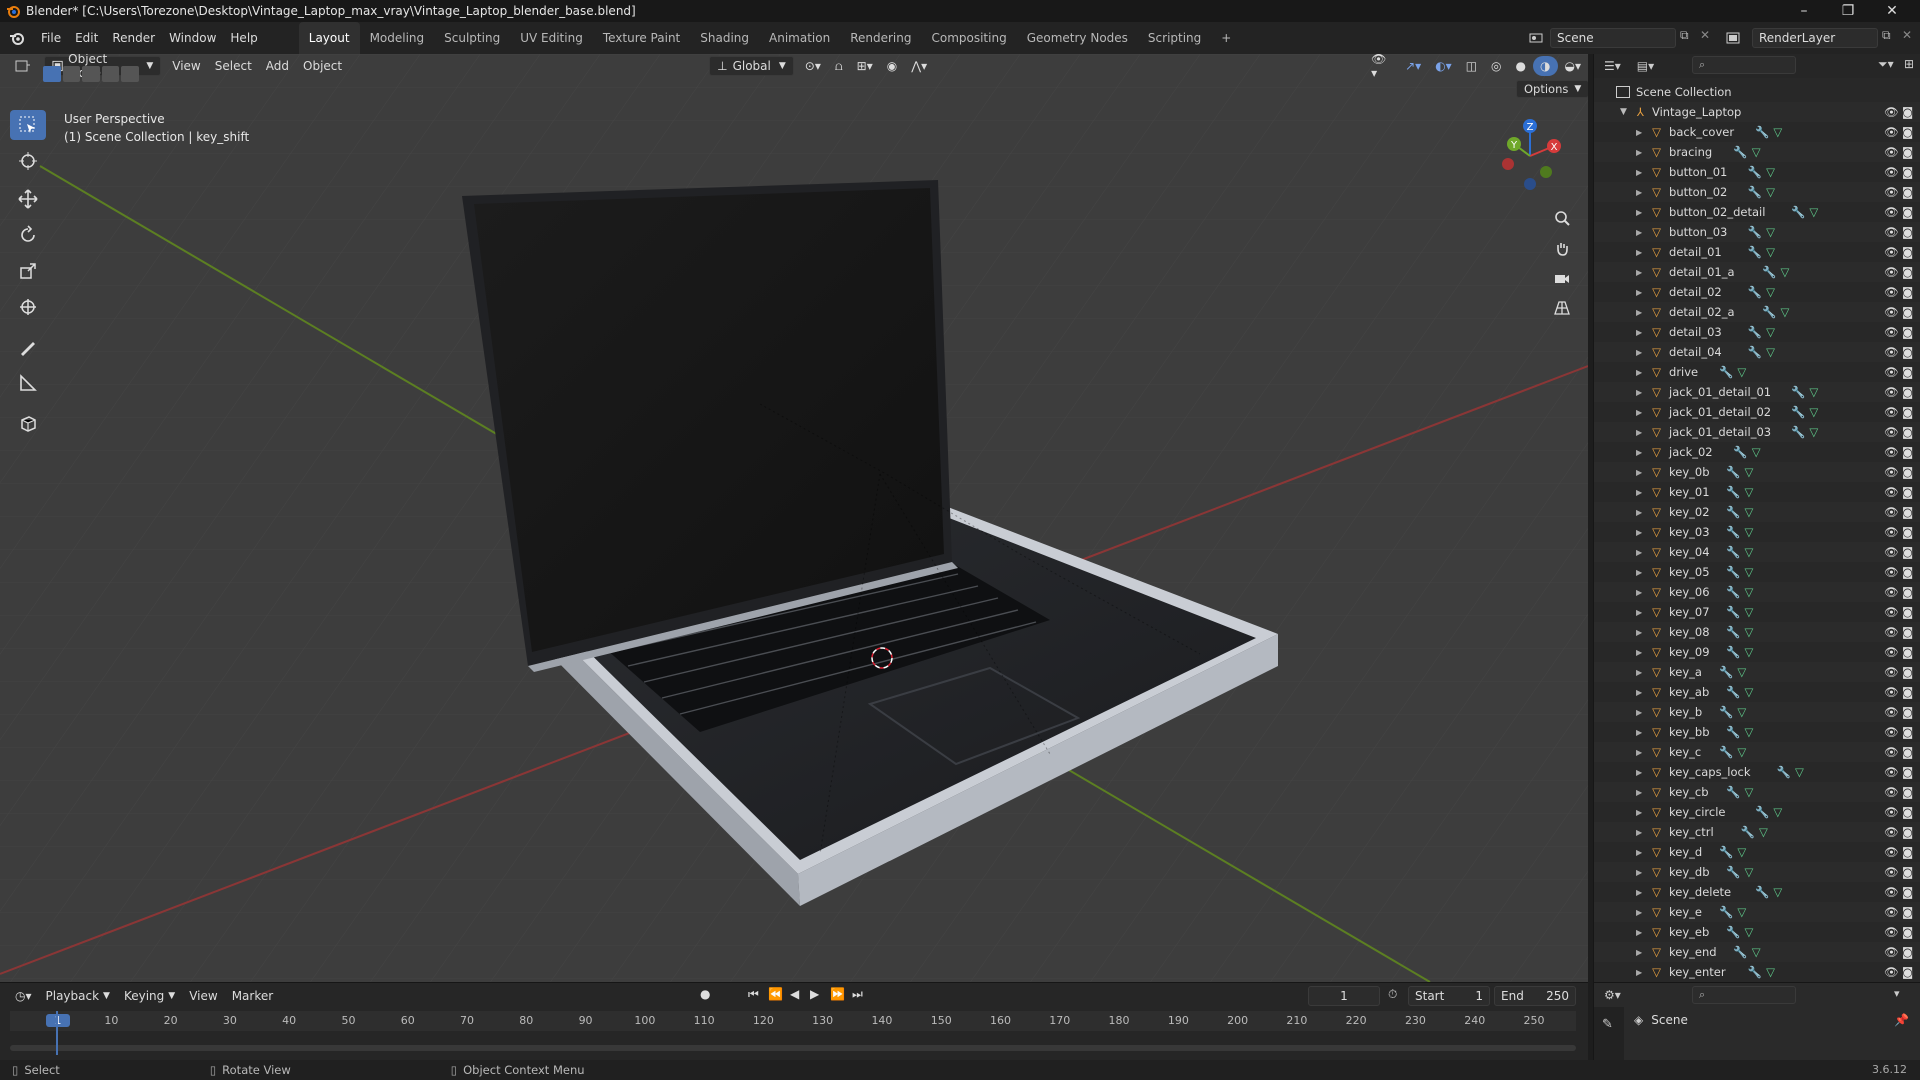  What do you see at coordinates (1757, 352) in the screenshot?
I see `outliner-item: ▶ ▽ detail_04 🔧 ▽ 👁 ◙` at bounding box center [1757, 352].